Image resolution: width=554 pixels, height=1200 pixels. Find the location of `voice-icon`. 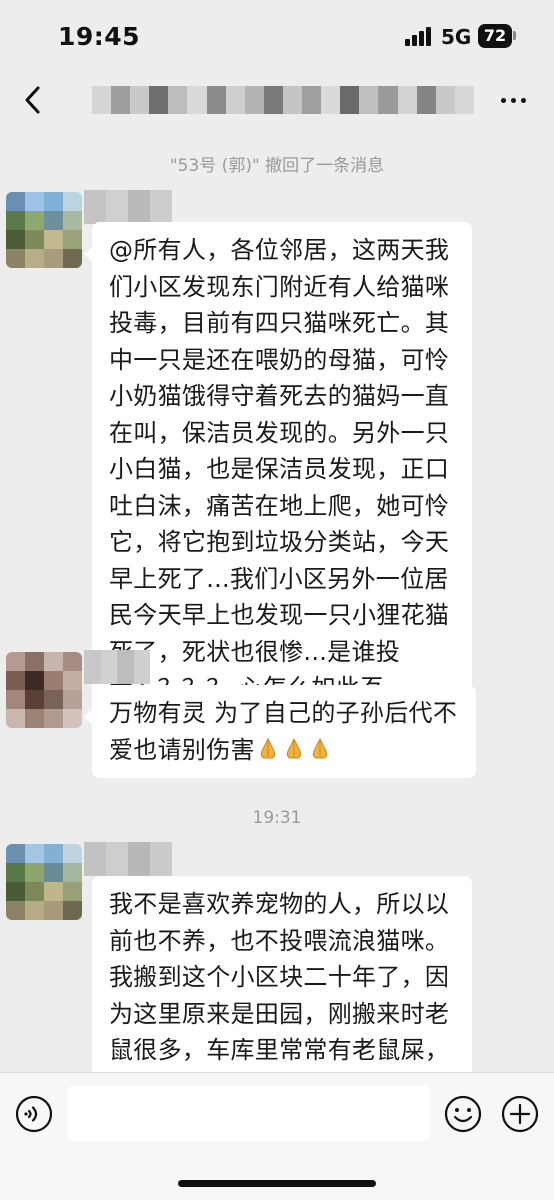

voice-icon is located at coordinates (34, 1114).